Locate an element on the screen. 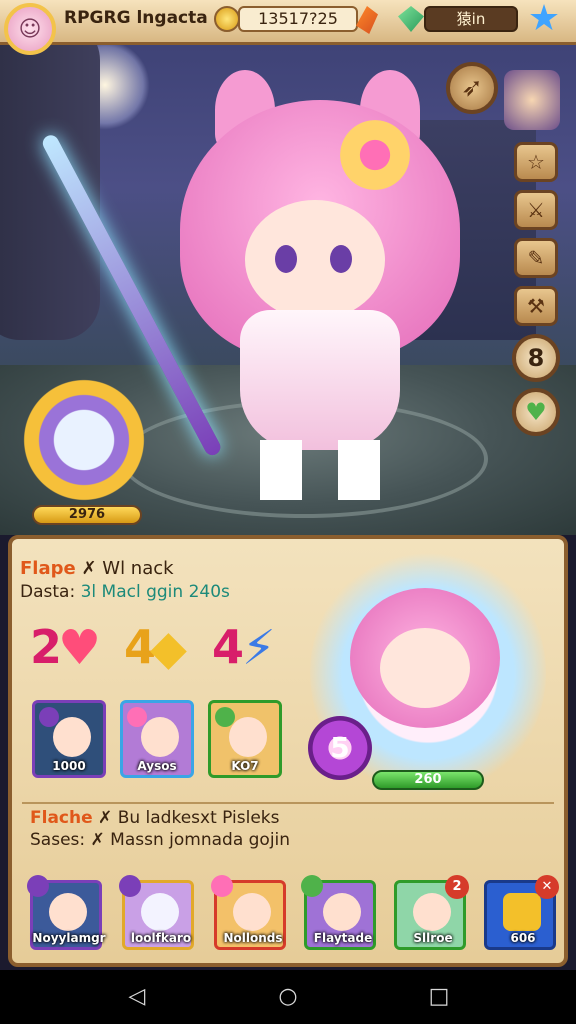 The image size is (576, 1024). team-member-5: 2 Sllroe is located at coordinates (431, 912).